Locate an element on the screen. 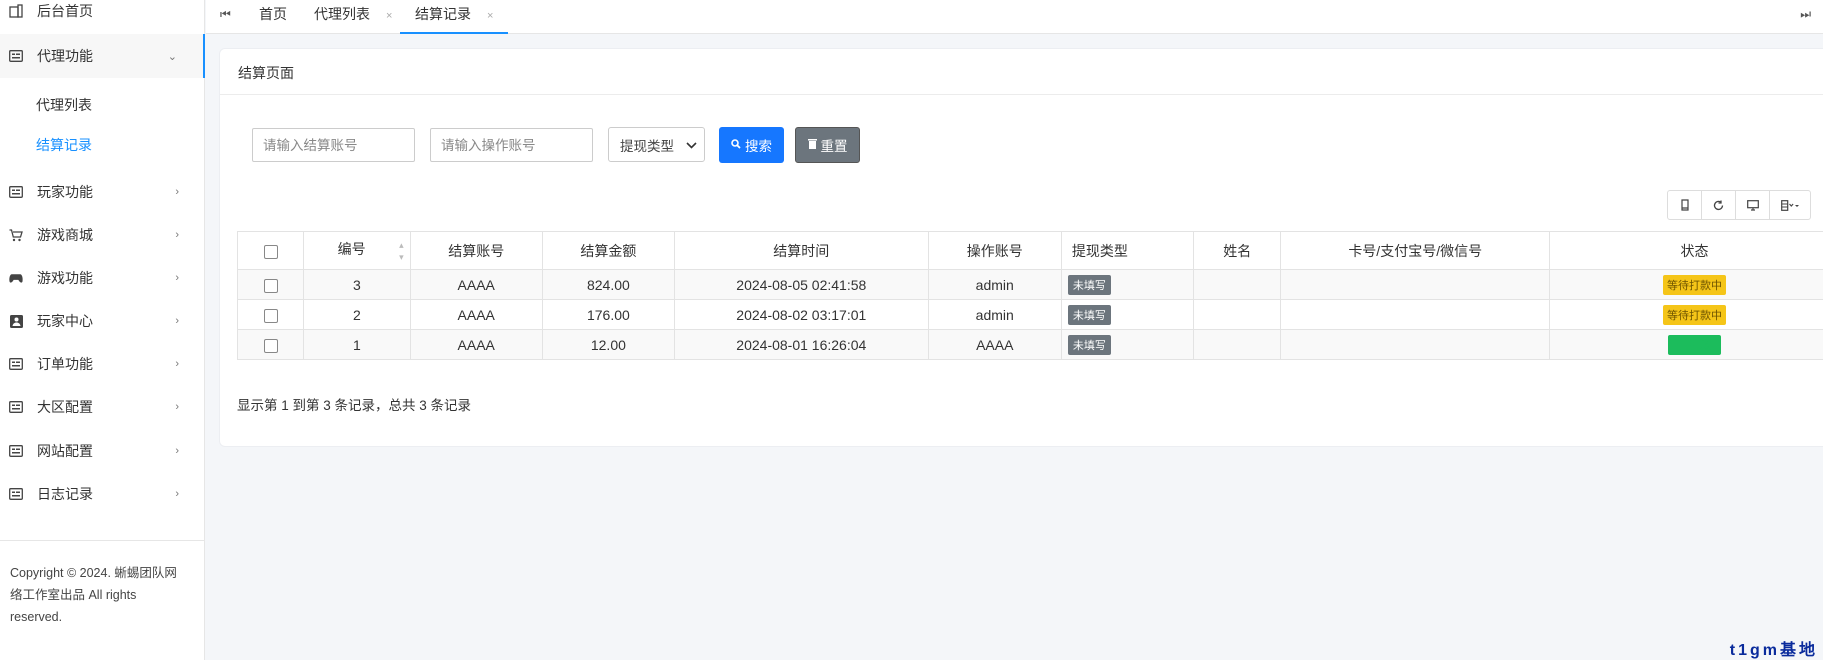  sidebar-item-label: 日志记录 is located at coordinates (65, 494).